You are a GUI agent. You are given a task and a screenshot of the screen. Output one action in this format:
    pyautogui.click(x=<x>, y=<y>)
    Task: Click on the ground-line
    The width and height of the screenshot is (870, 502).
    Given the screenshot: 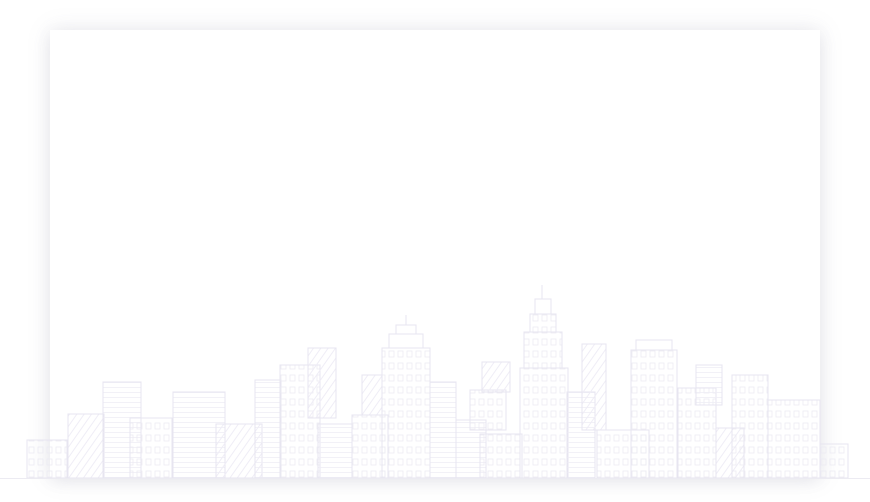 What is the action you would take?
    pyautogui.click(x=435, y=478)
    